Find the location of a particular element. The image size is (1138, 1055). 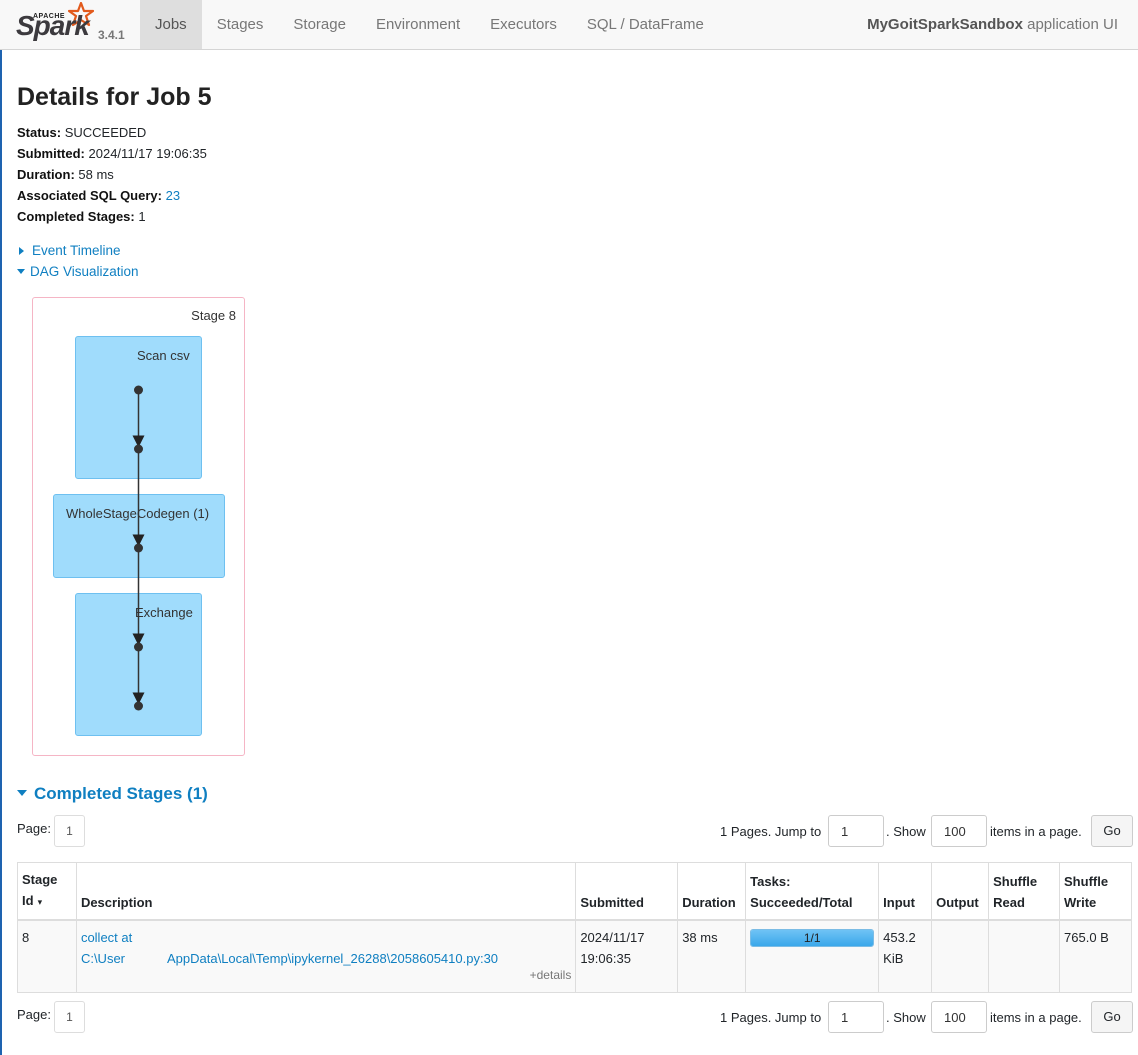

application-name: MyGoitSparkSandbox application UI is located at coordinates (992, 24).